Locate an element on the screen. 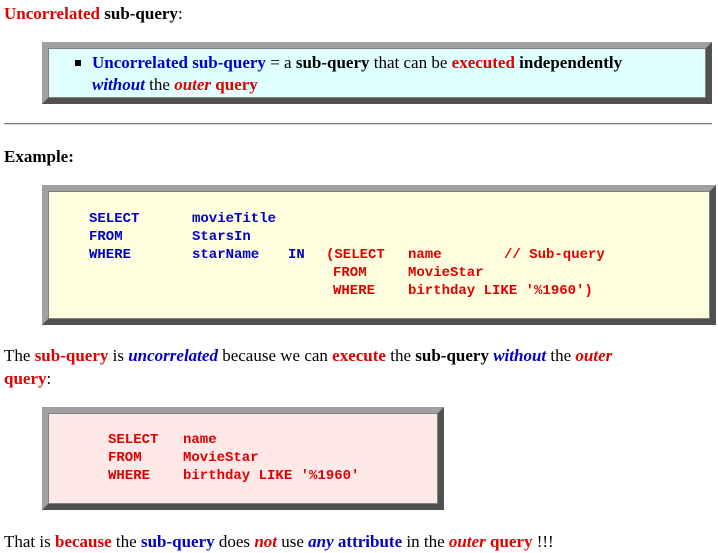 The height and width of the screenshot is (553, 718). bullet-icon is located at coordinates (78, 63).